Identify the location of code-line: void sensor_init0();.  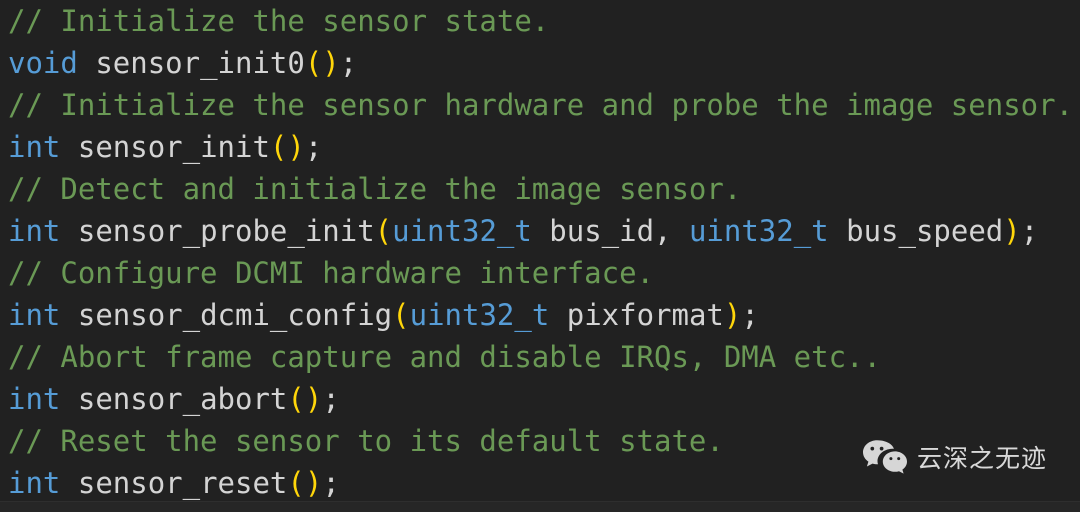
(544, 63).